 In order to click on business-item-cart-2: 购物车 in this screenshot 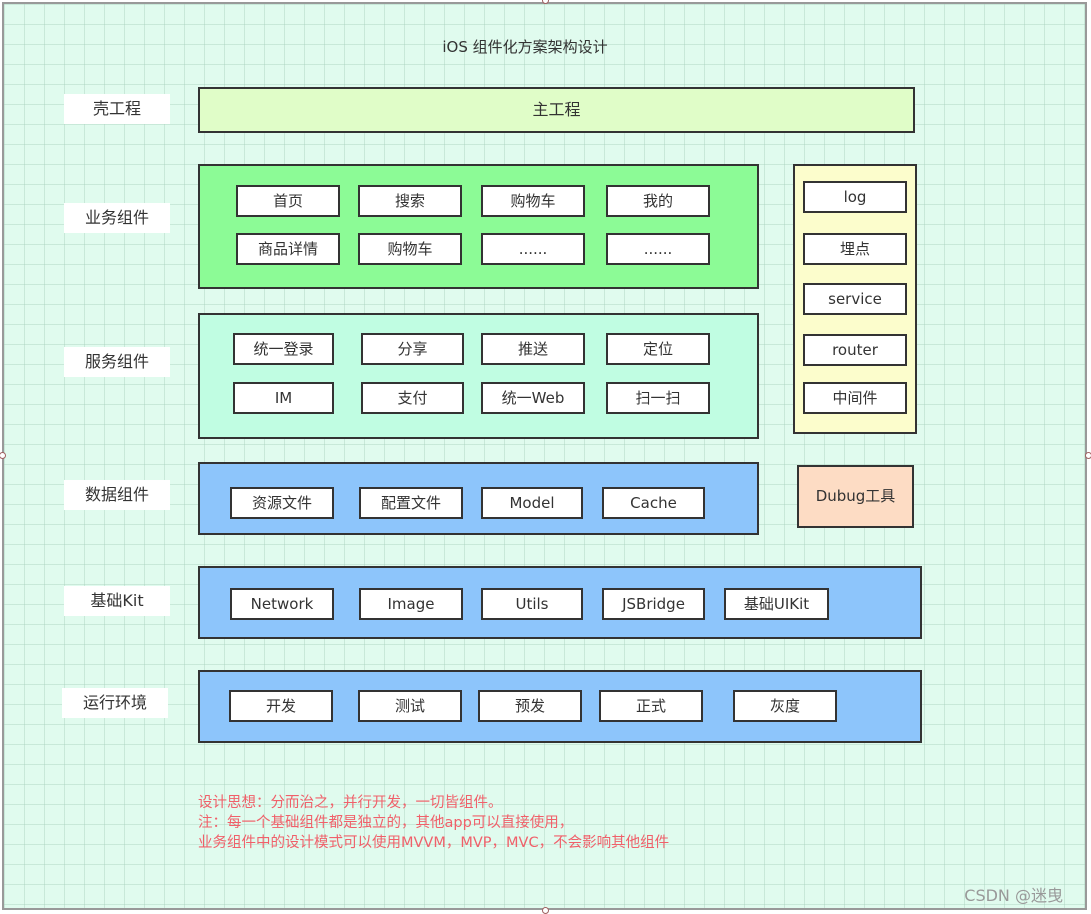, I will do `click(410, 249)`.